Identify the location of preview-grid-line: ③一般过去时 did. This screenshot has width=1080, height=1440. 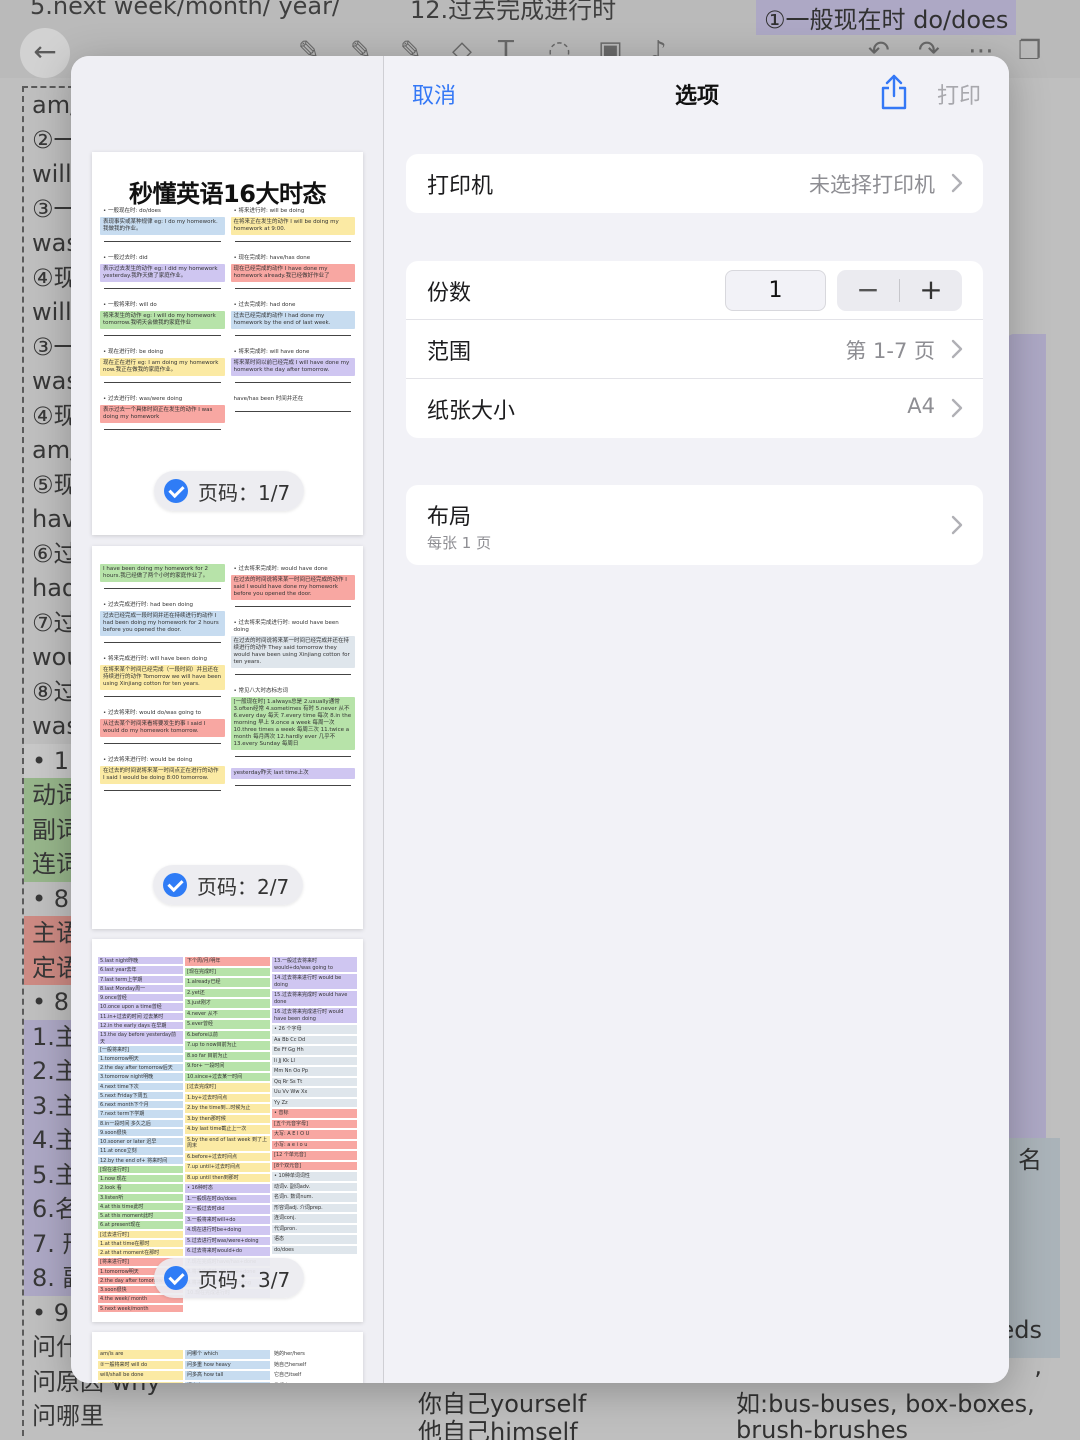
(140, 1382).